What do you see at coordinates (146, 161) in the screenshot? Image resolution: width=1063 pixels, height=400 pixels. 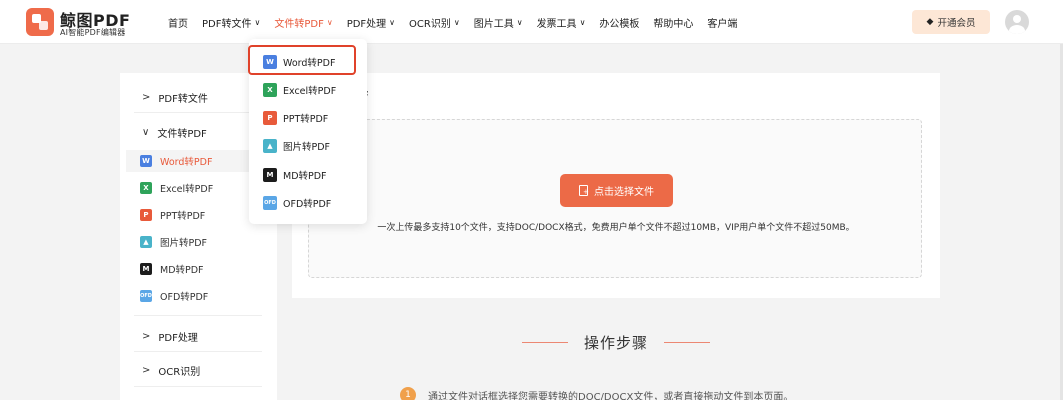 I see `word-icon: W` at bounding box center [146, 161].